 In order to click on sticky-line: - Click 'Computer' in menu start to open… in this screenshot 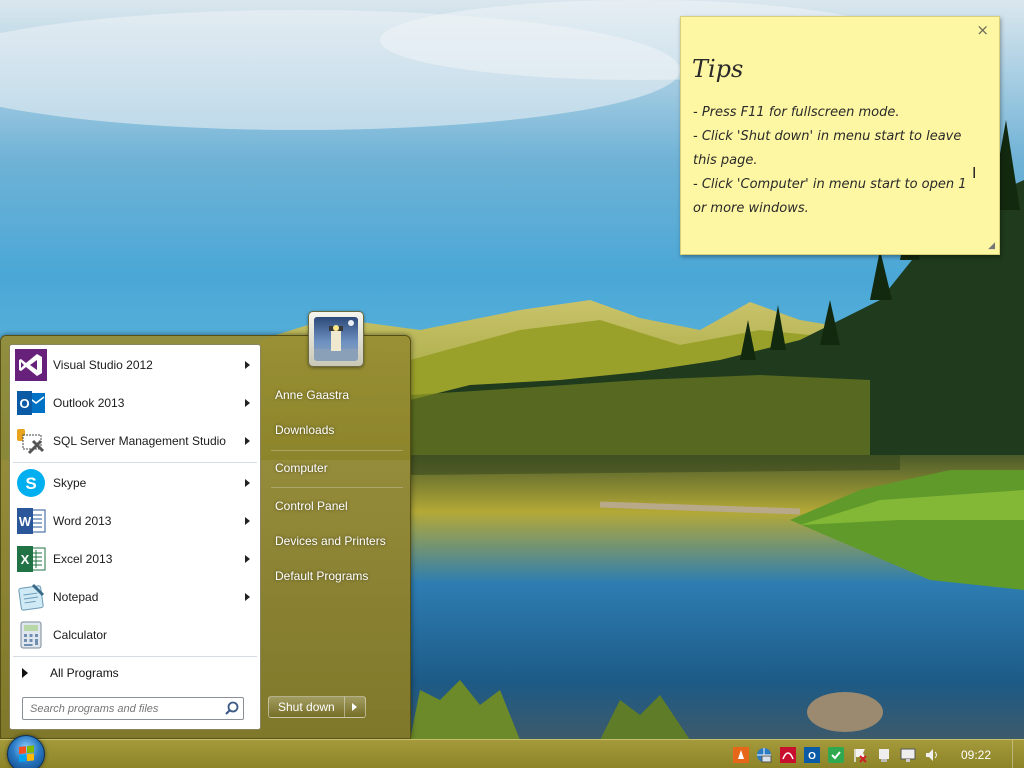, I will do `click(830, 184)`.